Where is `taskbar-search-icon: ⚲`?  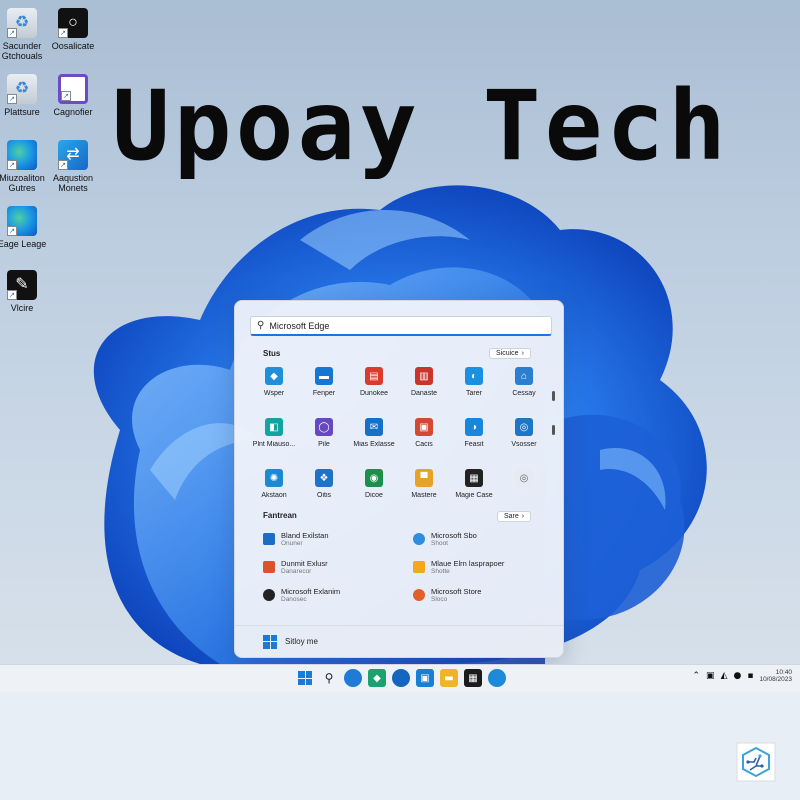 taskbar-search-icon: ⚲ is located at coordinates (329, 678).